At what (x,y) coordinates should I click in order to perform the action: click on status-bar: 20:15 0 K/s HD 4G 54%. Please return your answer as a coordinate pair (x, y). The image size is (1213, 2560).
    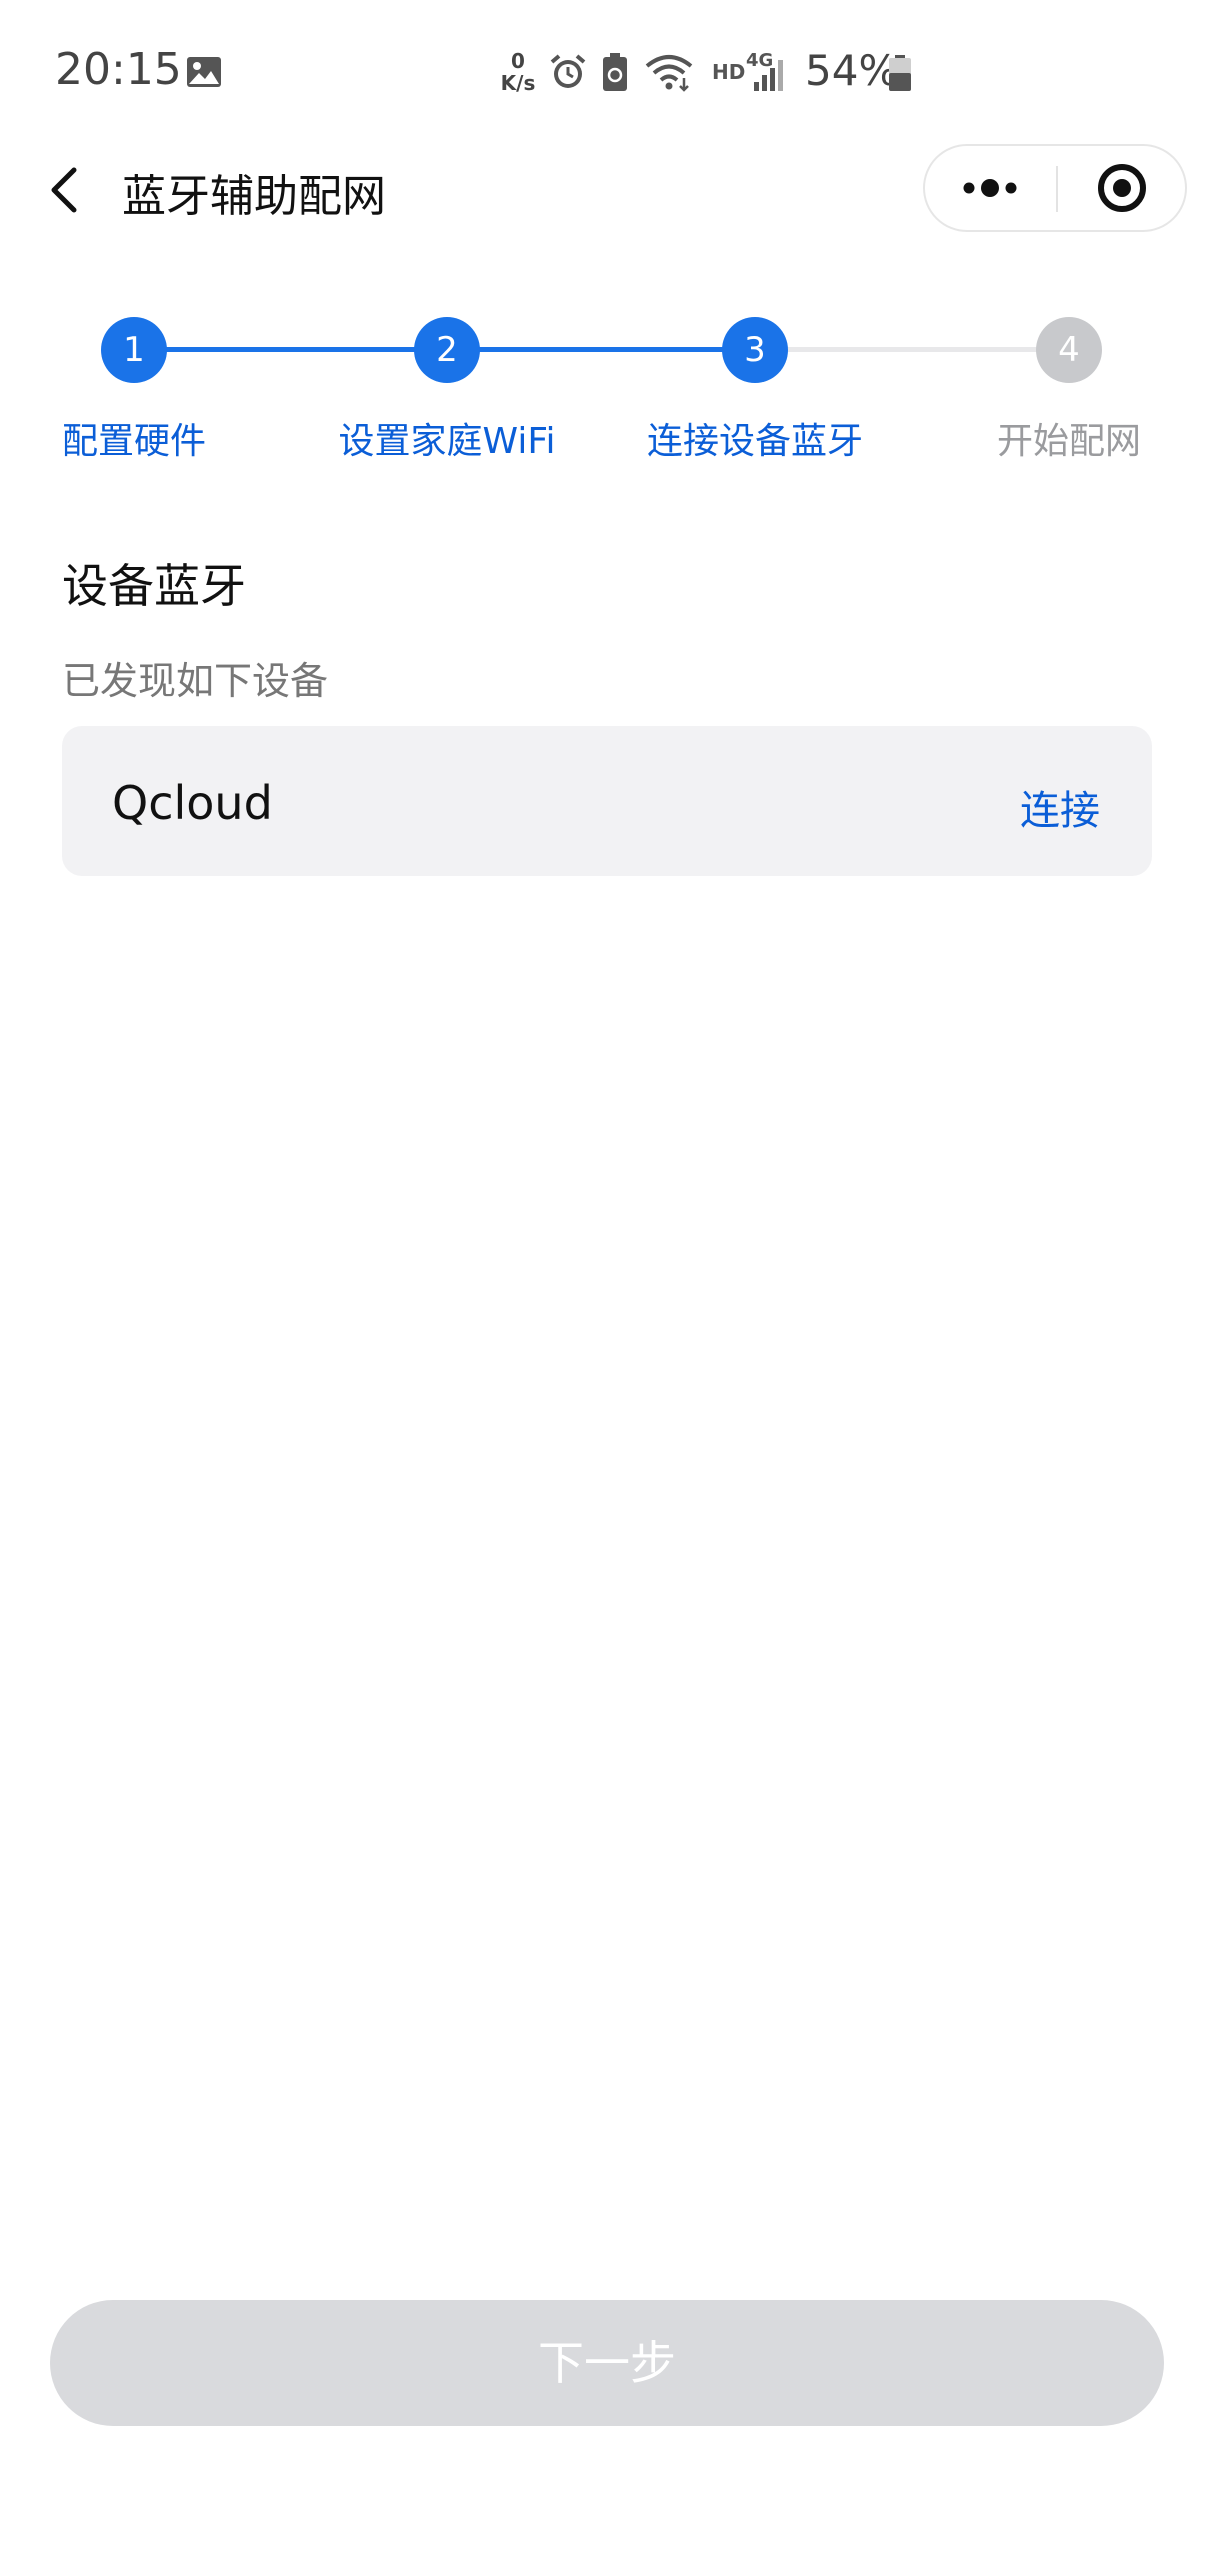
    Looking at the image, I should click on (606, 70).